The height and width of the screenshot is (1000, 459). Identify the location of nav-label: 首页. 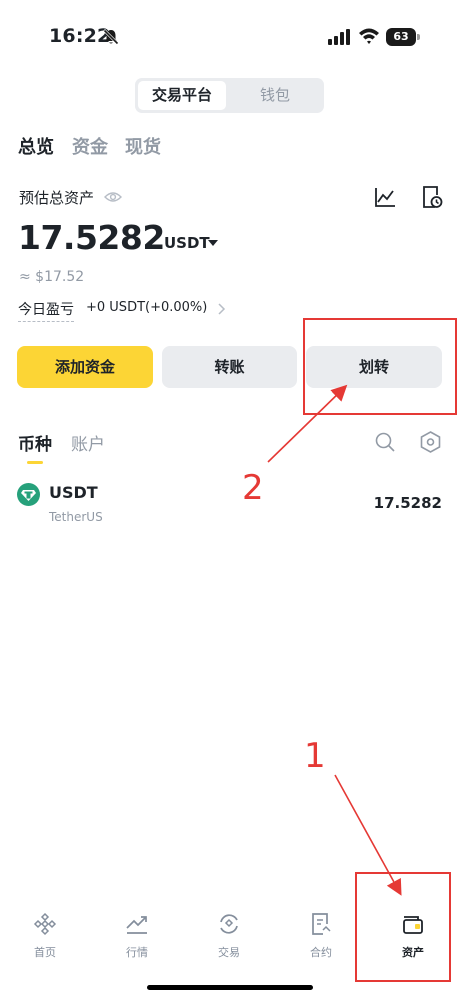
(45, 952).